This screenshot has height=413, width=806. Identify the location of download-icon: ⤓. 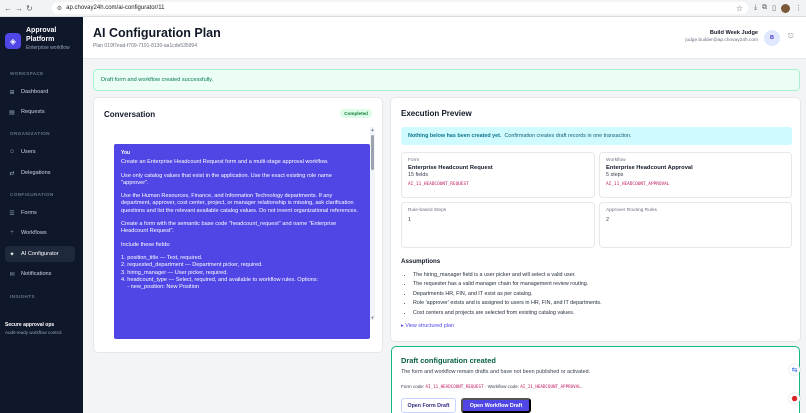
(755, 8).